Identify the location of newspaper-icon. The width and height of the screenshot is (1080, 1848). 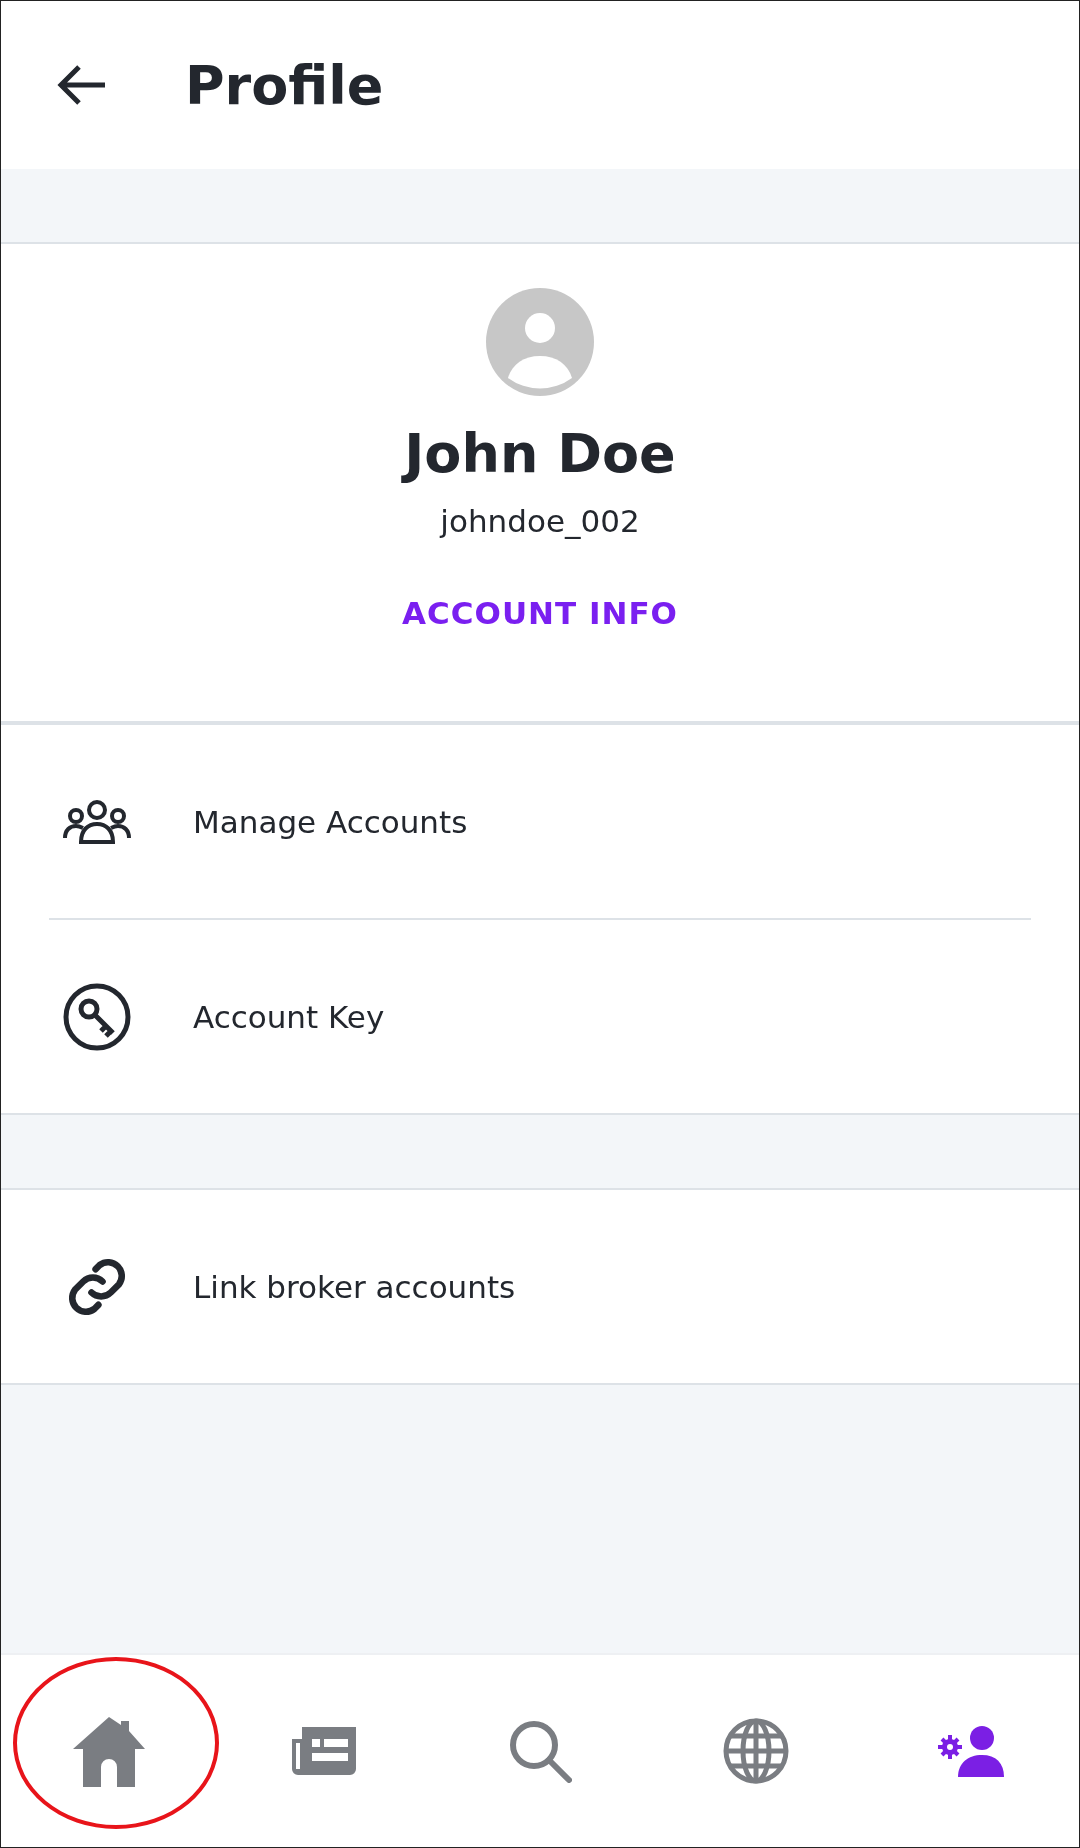
(324, 1751).